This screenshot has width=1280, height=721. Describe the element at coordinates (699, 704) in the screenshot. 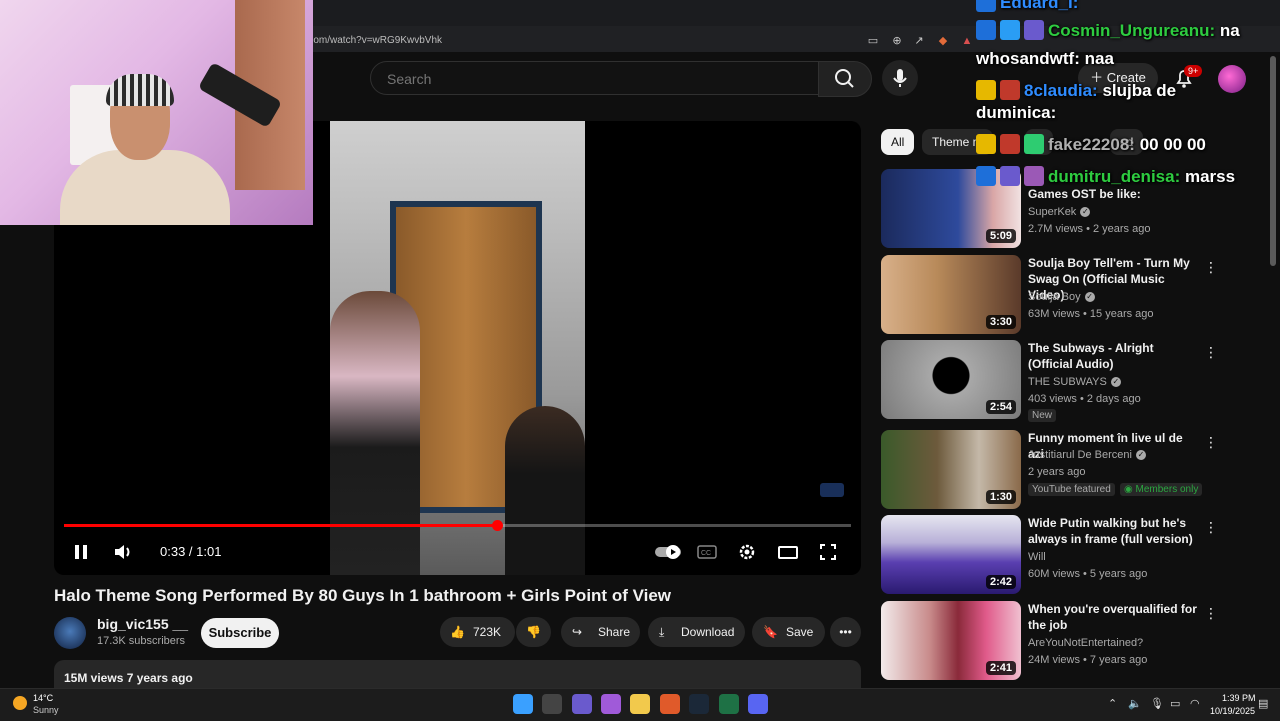

I see `steam-icon` at that location.